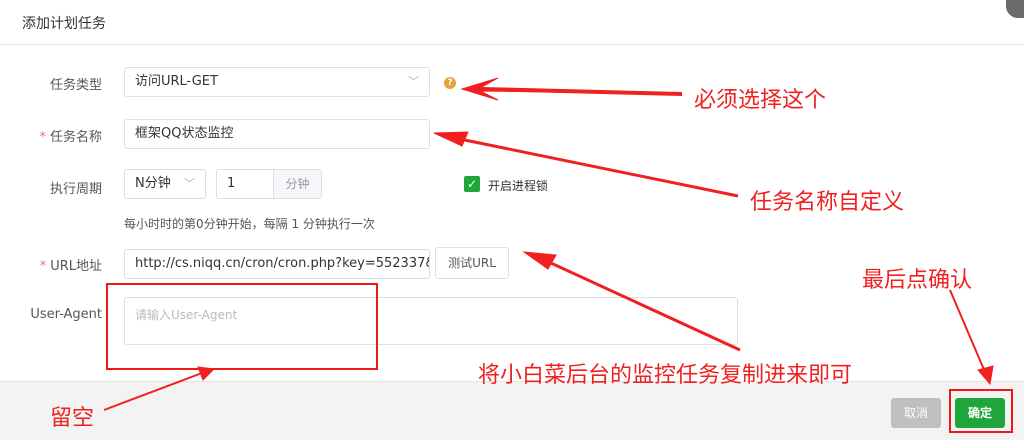  Describe the element at coordinates (827, 202) in the screenshot. I see `annotation-name-custom: 任务名称自定义` at that location.